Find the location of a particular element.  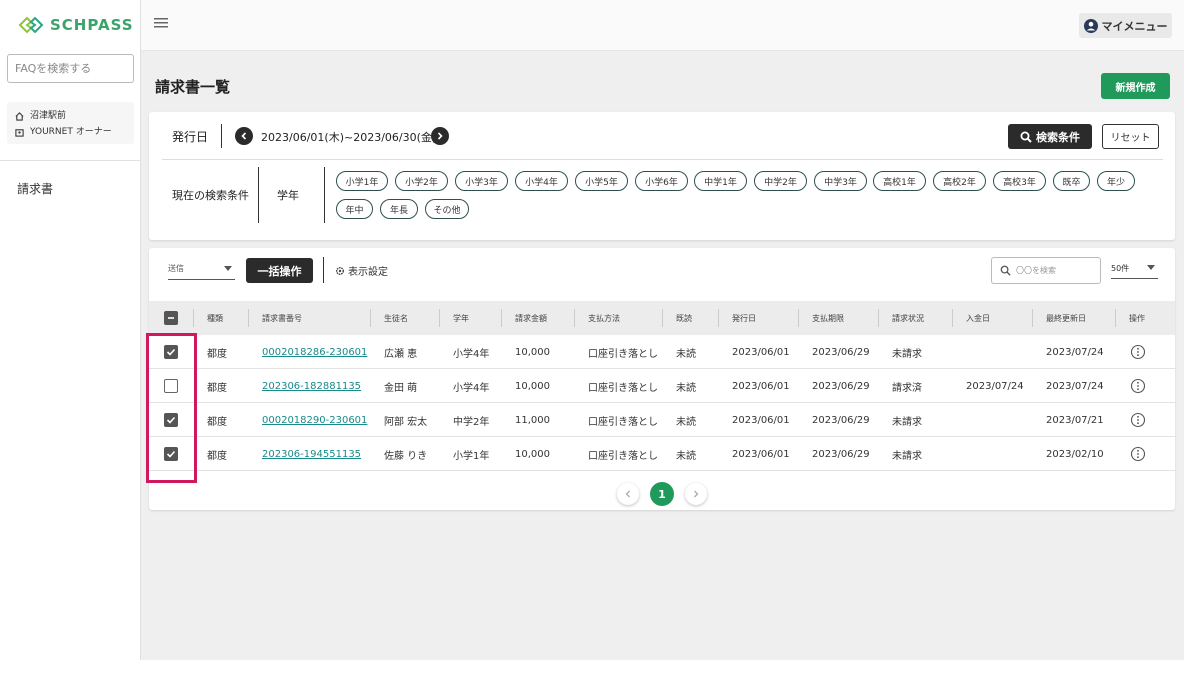

grade-chip: 小学3年 is located at coordinates (481, 181).